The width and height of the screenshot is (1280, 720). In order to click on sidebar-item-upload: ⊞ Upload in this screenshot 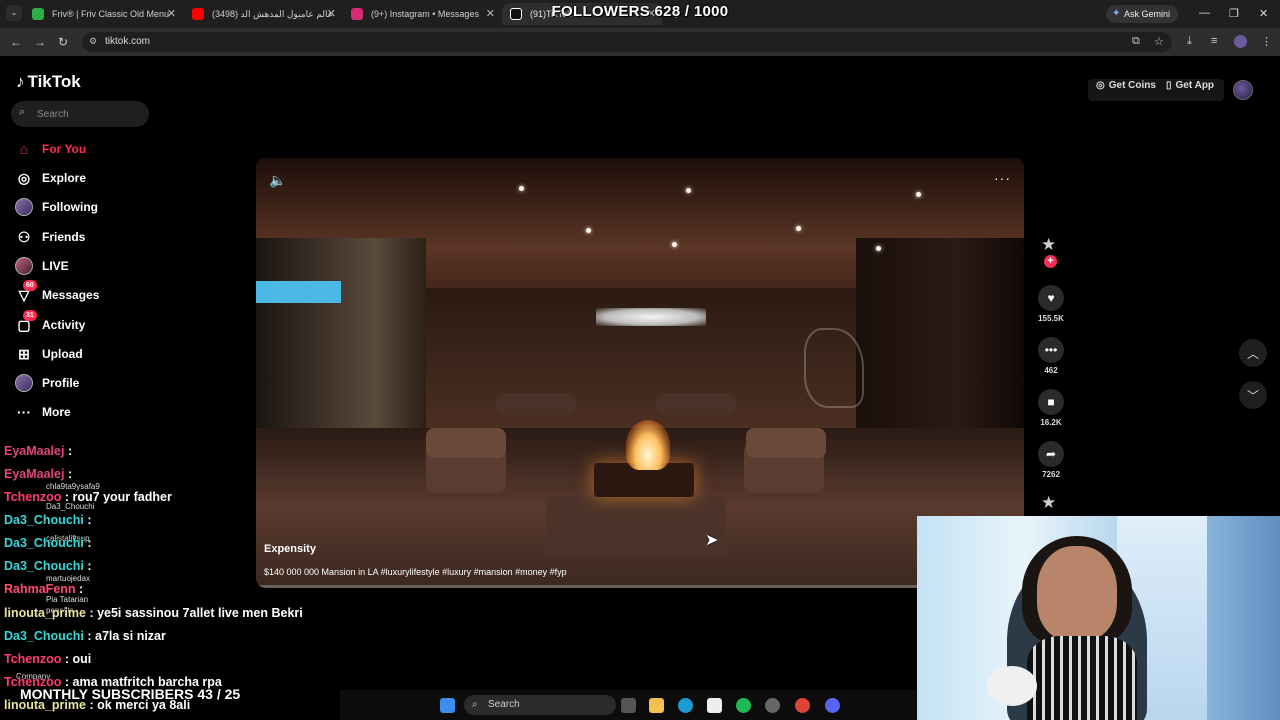, I will do `click(48, 354)`.